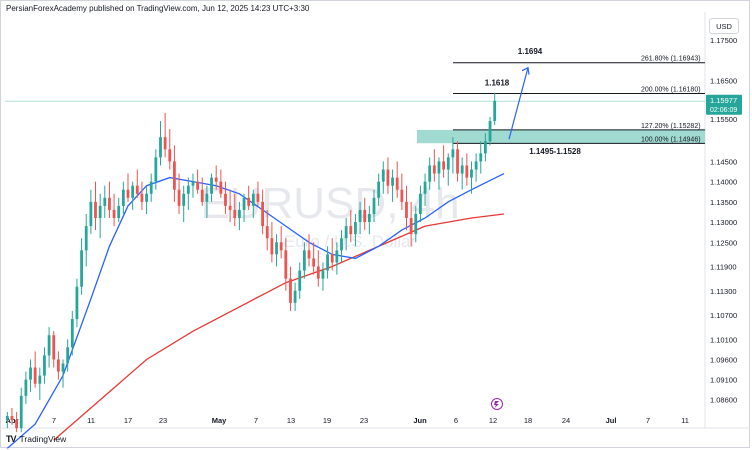  Describe the element at coordinates (671, 126) in the screenshot. I see `fib-label: 127.20% (1.15282)` at that location.